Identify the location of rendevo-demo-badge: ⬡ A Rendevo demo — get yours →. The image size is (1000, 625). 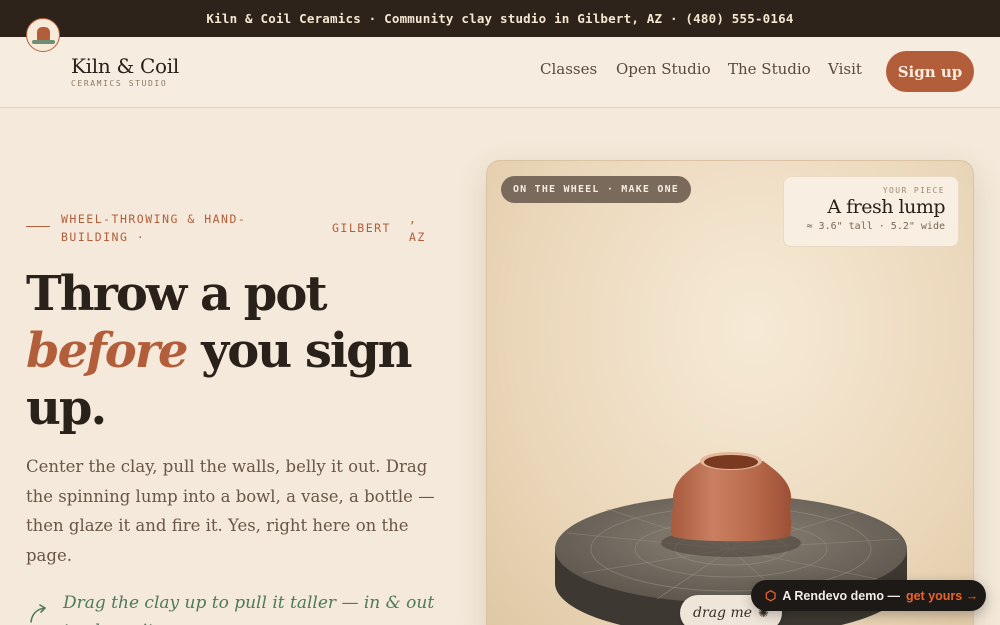
(868, 595).